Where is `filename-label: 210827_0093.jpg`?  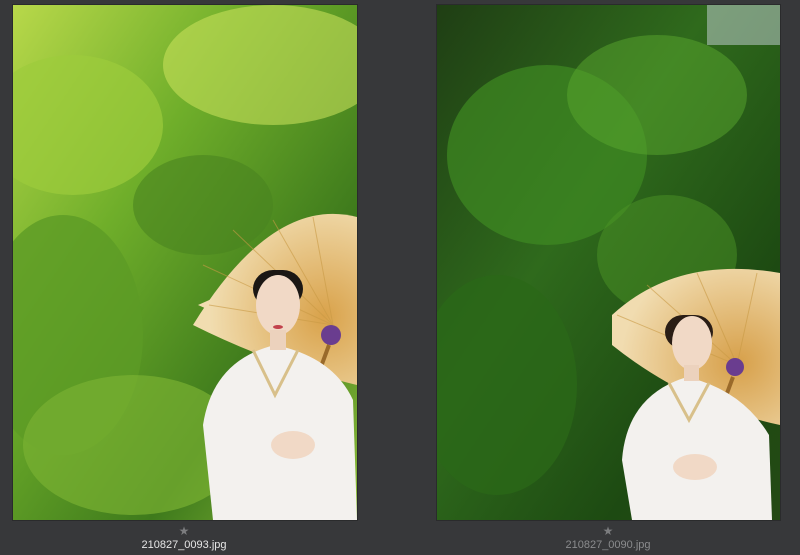 filename-label: 210827_0093.jpg is located at coordinates (184, 545).